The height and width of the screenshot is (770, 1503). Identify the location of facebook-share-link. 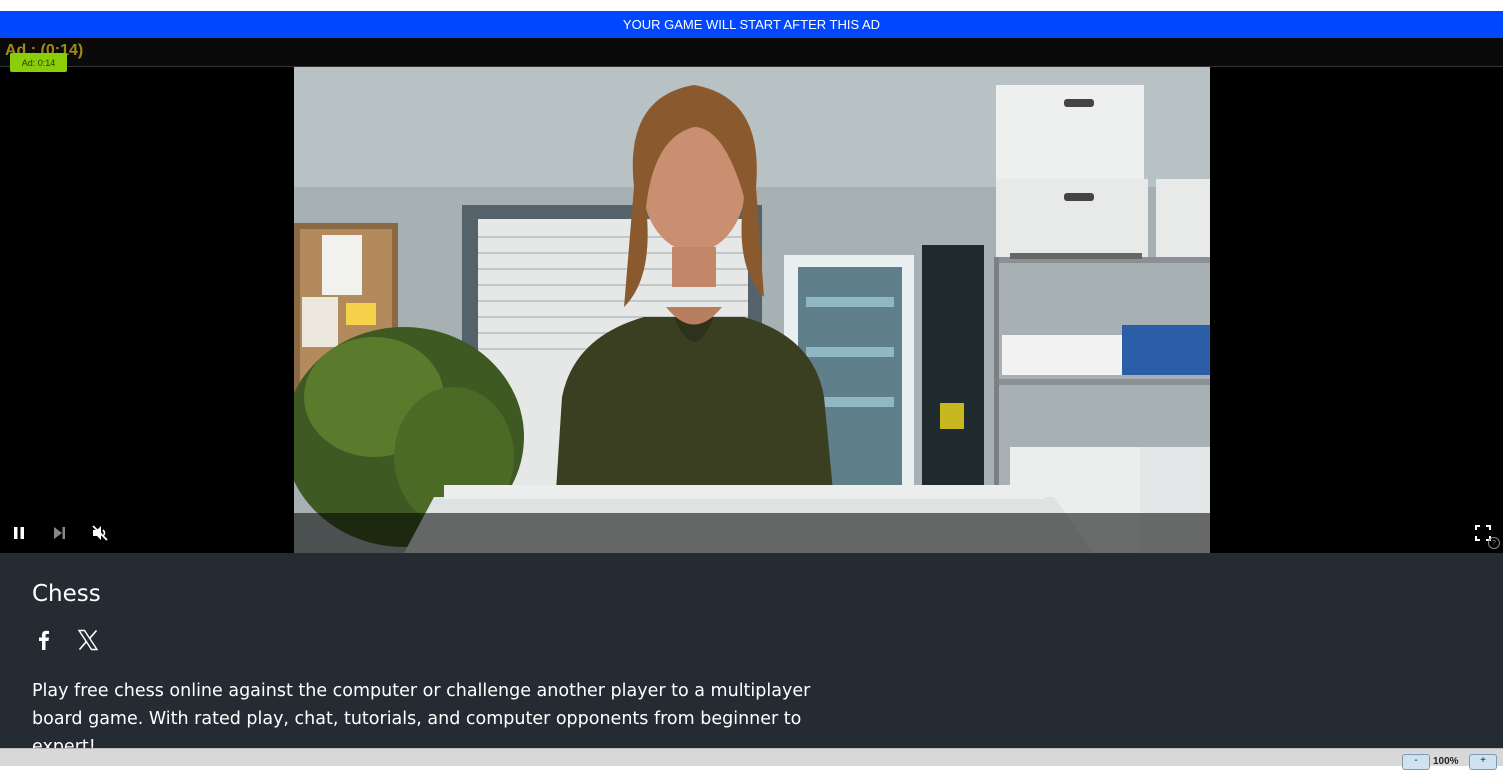
(44, 640).